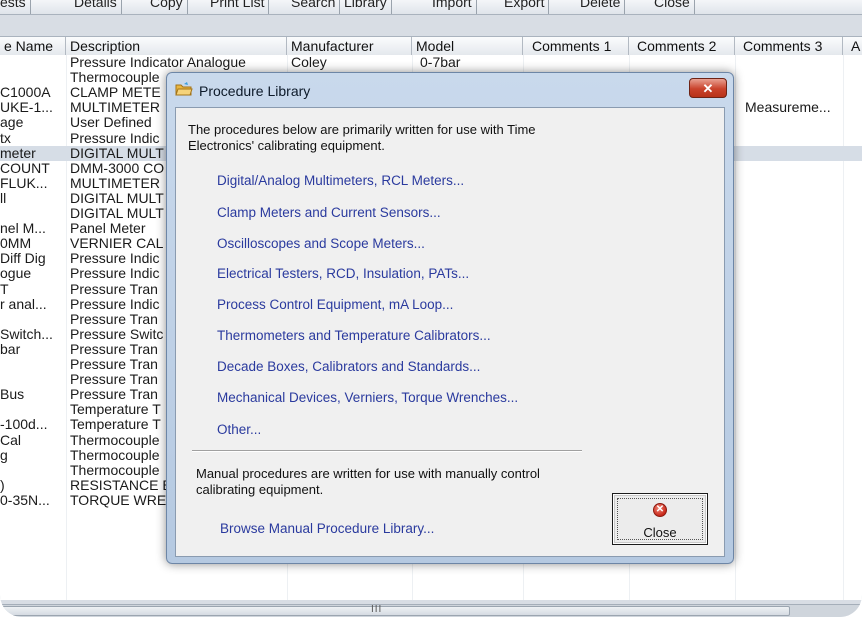  What do you see at coordinates (25, 168) in the screenshot?
I see `table-cell: COUNT` at bounding box center [25, 168].